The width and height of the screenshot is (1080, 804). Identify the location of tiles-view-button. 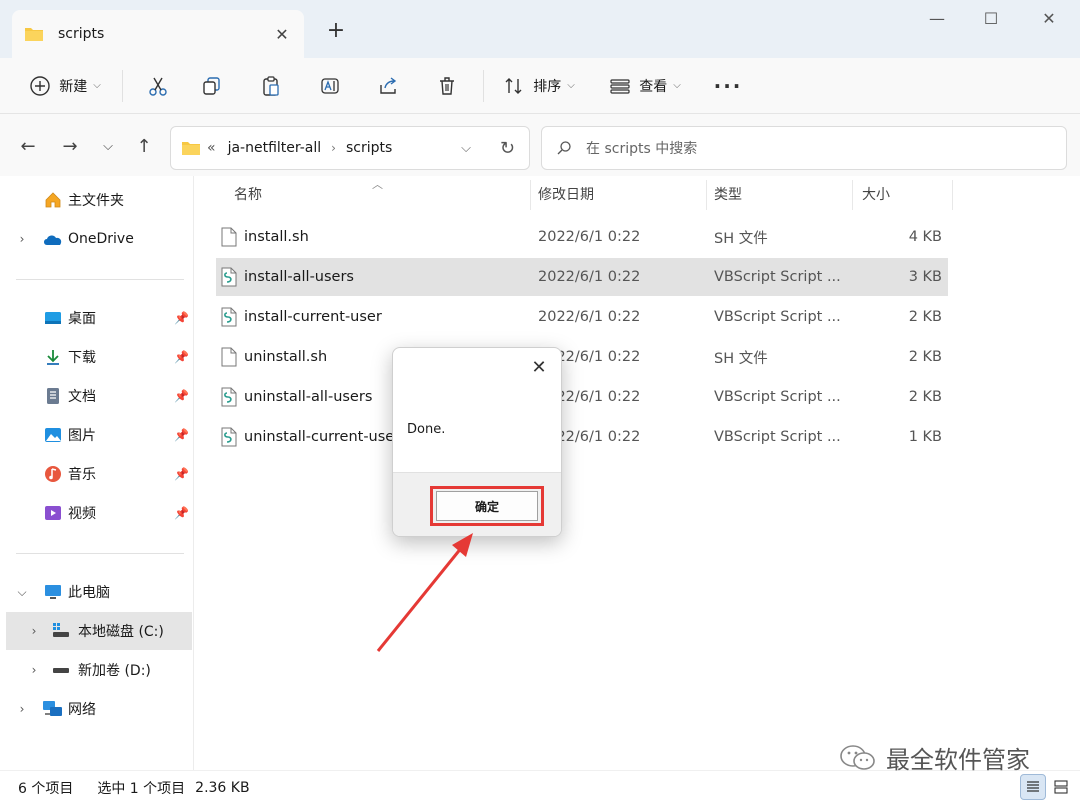
(1061, 787).